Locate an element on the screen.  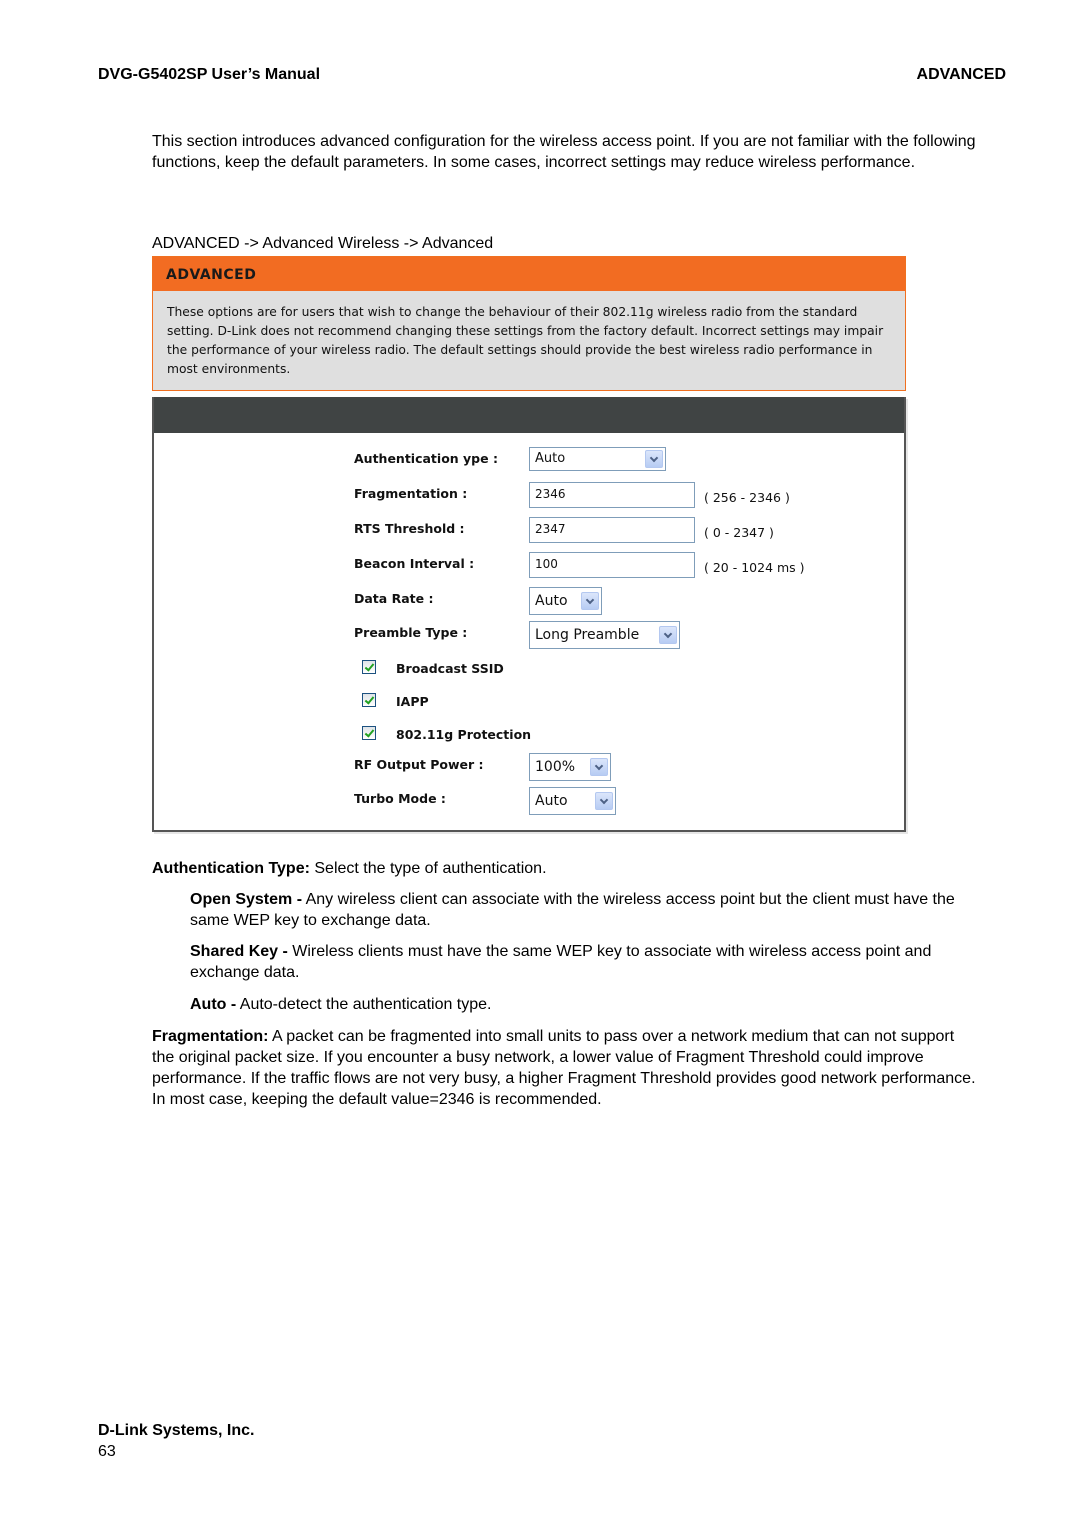
beacon-interval-range: ( 20 - 1024 ms ) is located at coordinates (754, 567).